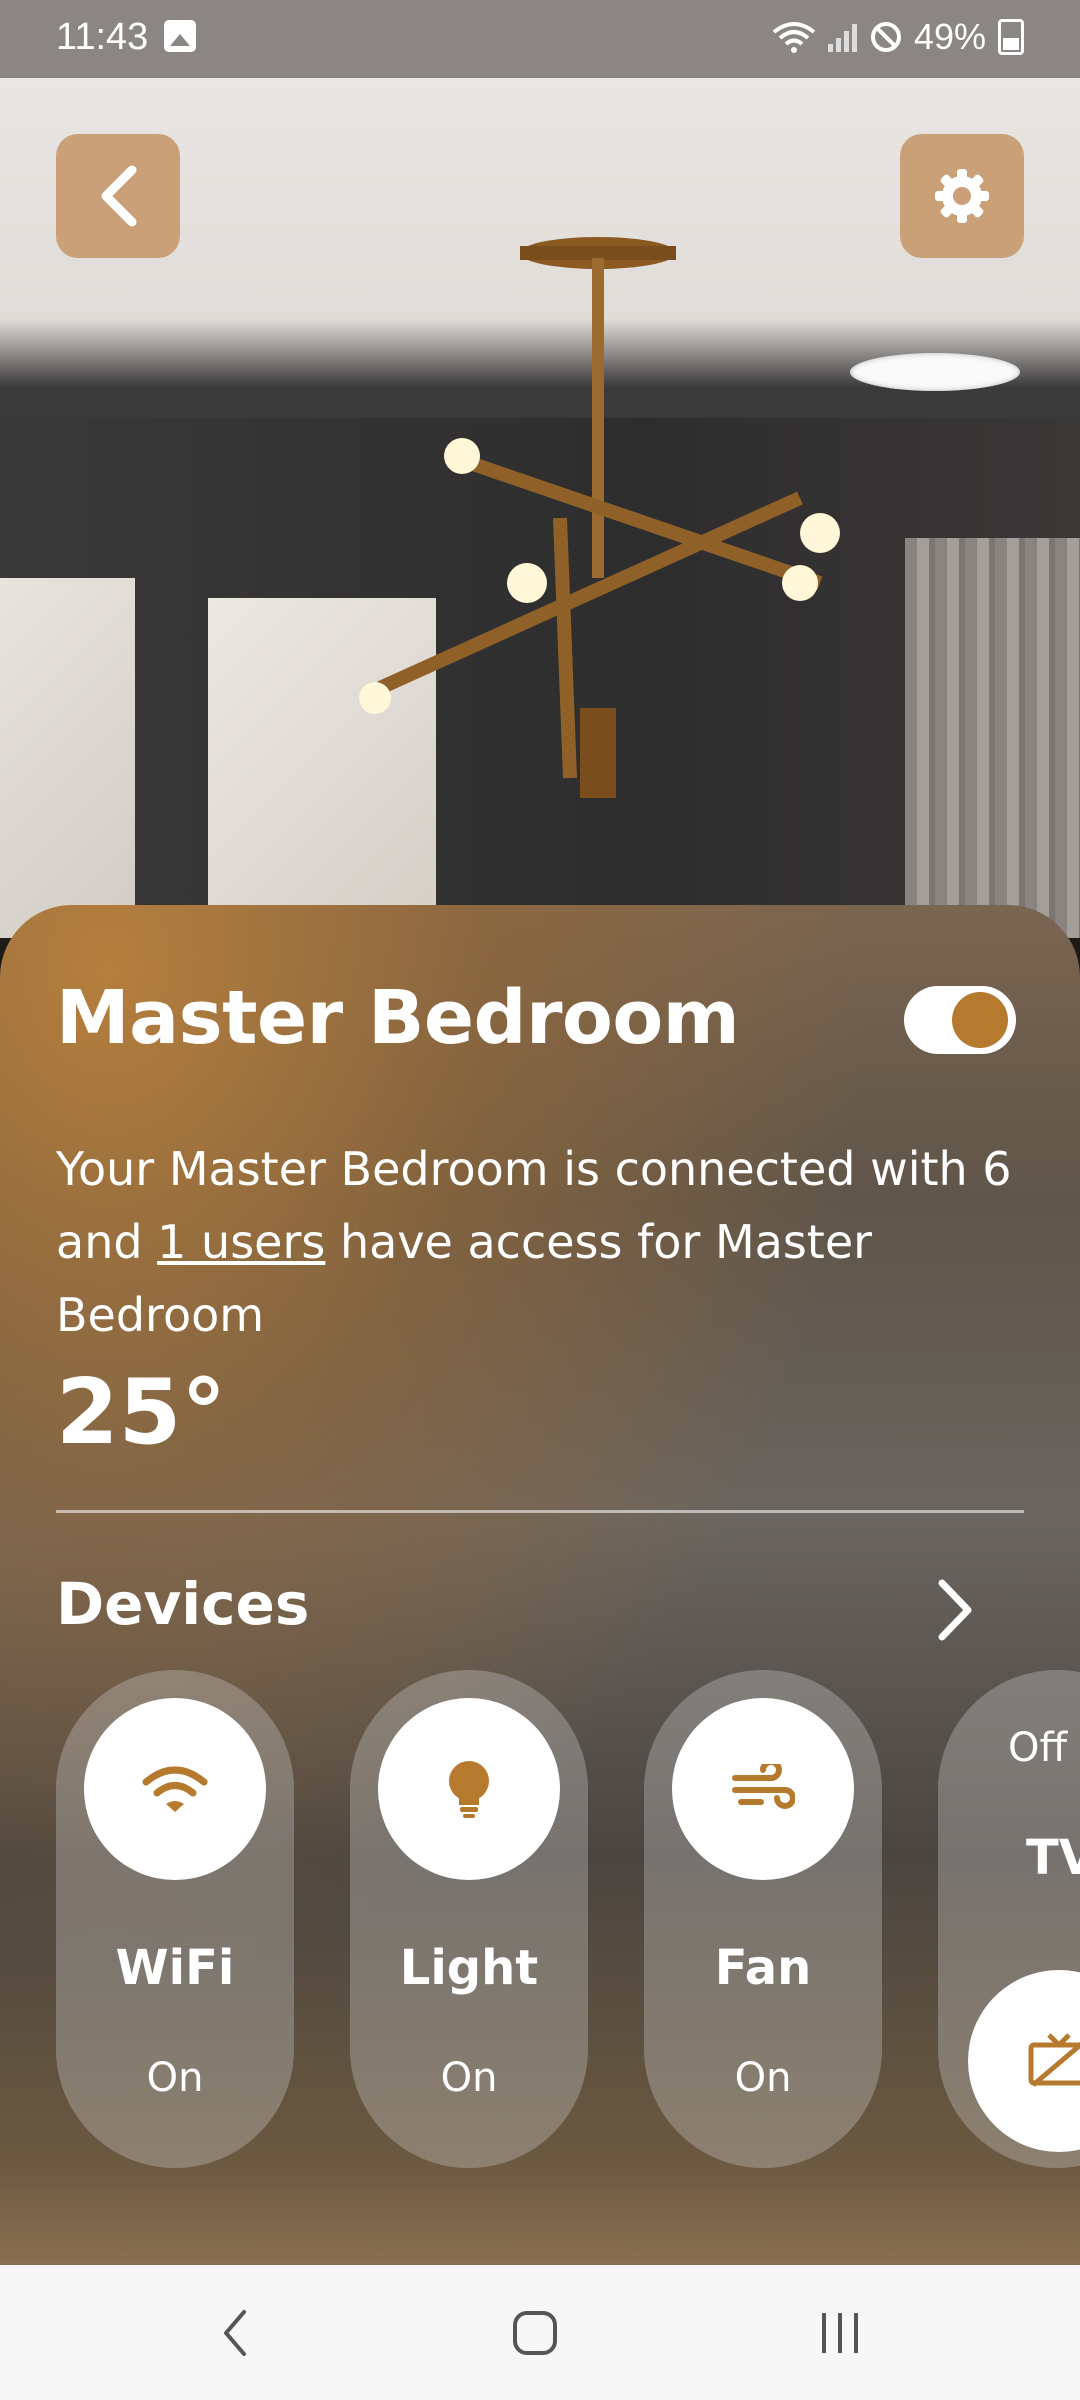 This screenshot has height=2400, width=1080. What do you see at coordinates (1011, 37) in the screenshot?
I see `battery-icon` at bounding box center [1011, 37].